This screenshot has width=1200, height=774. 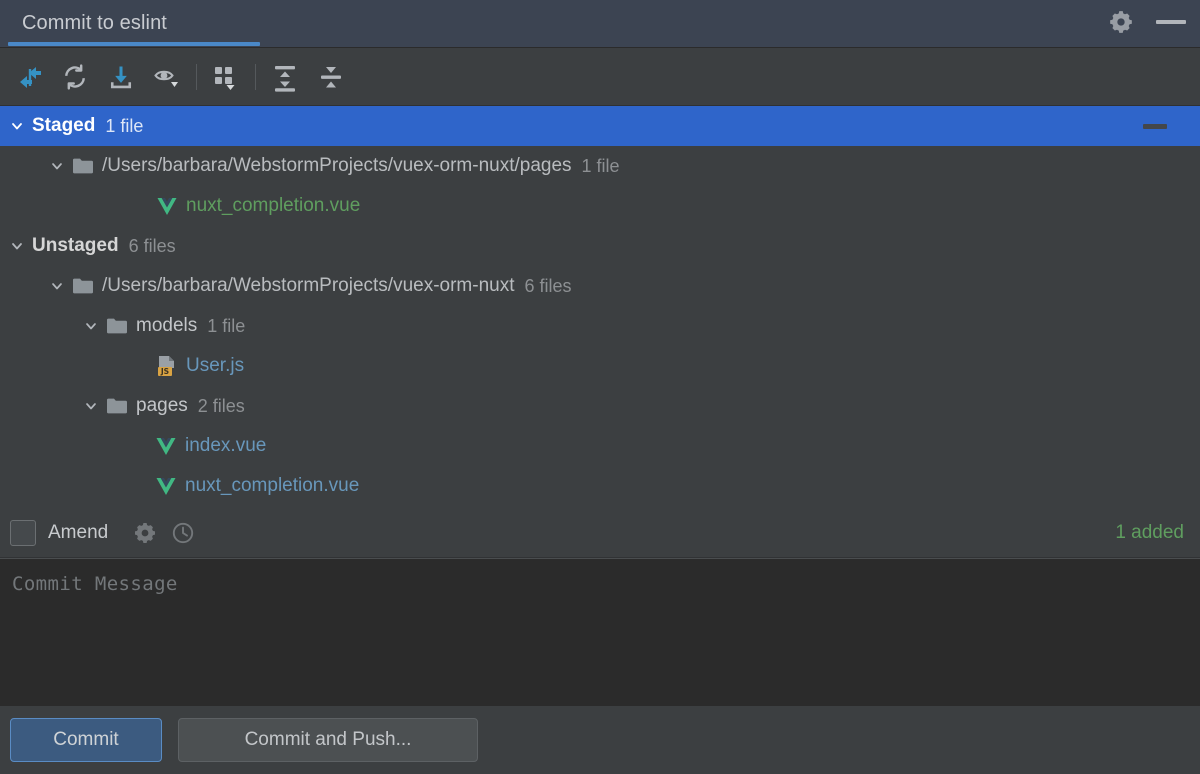 I want to click on tab-commit: Commit to eslint, so click(x=130, y=24).